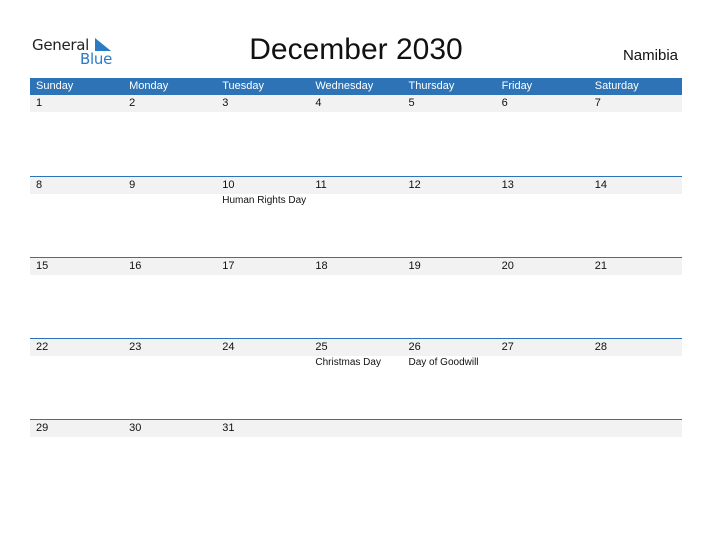 The width and height of the screenshot is (712, 550). I want to click on week-days: 15 16 17 18 19 20 21, so click(356, 266).